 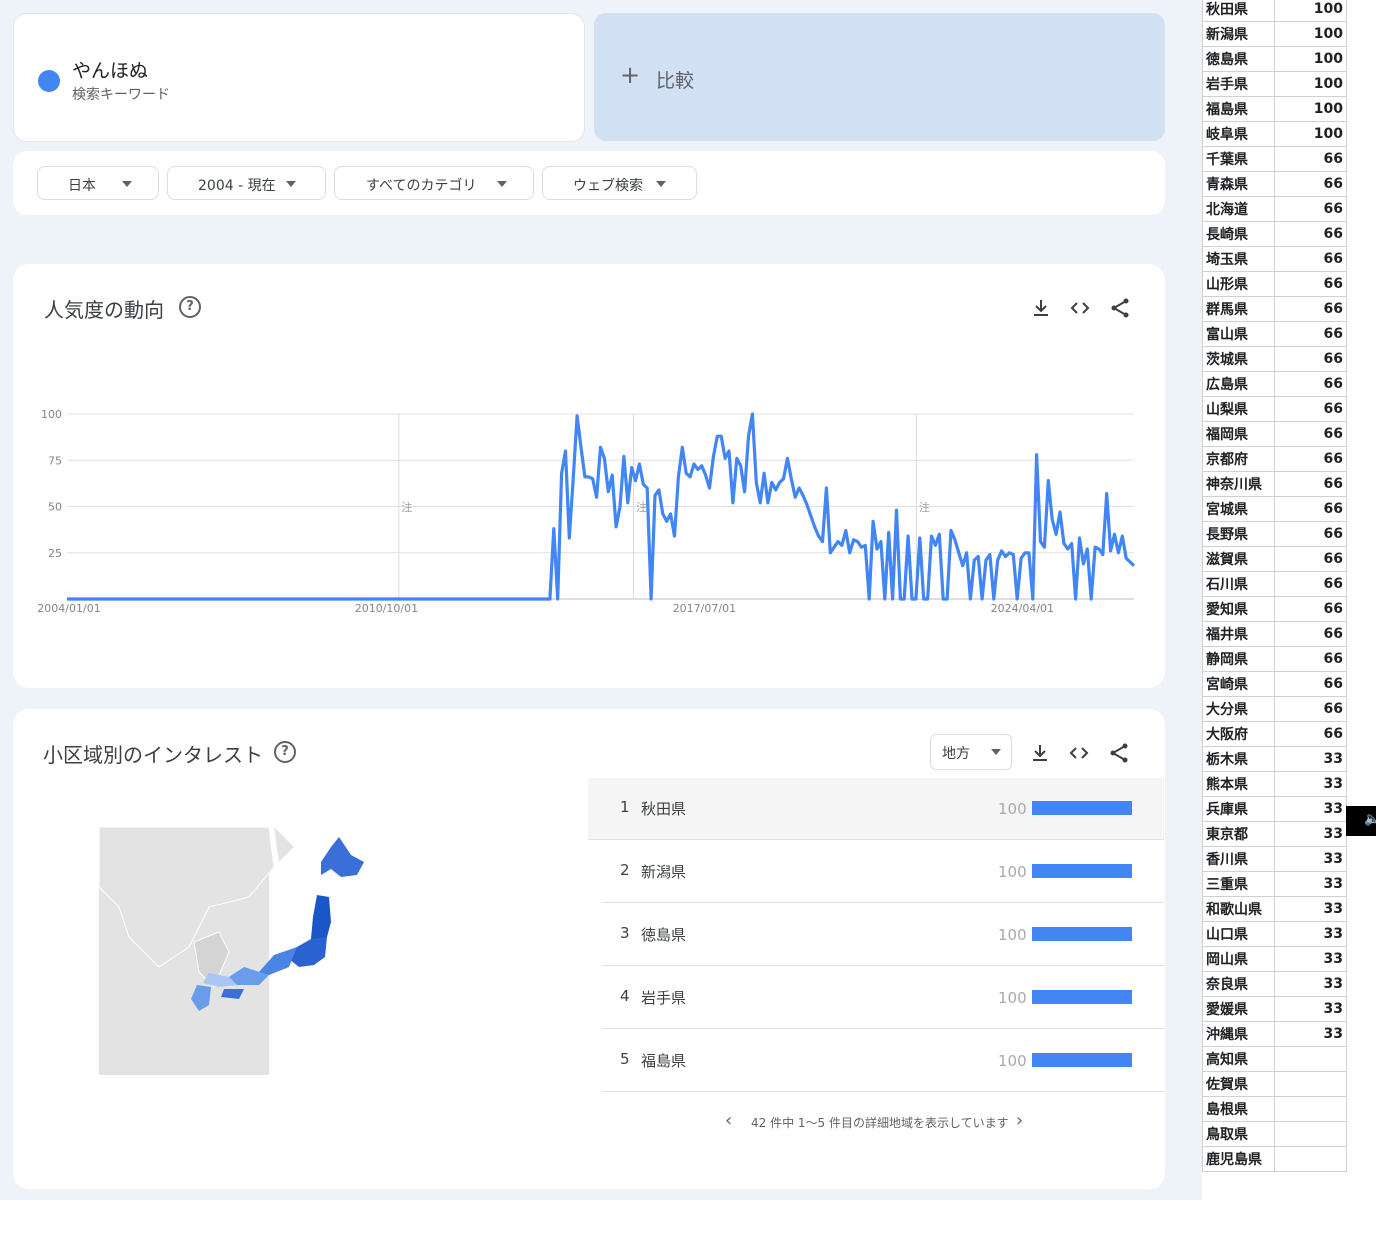 I want to click on prefecture-name: 茨城県, so click(x=1238, y=359).